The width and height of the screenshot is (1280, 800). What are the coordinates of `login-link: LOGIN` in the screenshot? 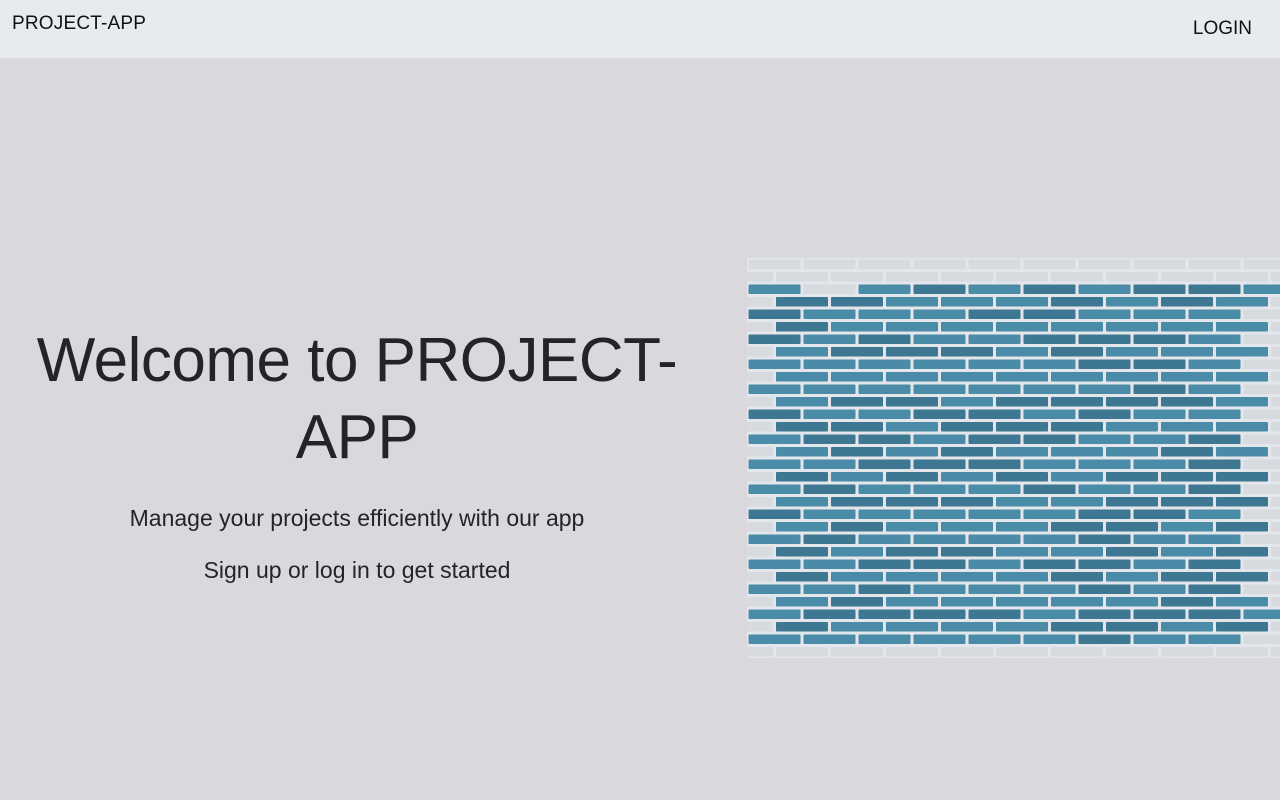 It's located at (1222, 29).